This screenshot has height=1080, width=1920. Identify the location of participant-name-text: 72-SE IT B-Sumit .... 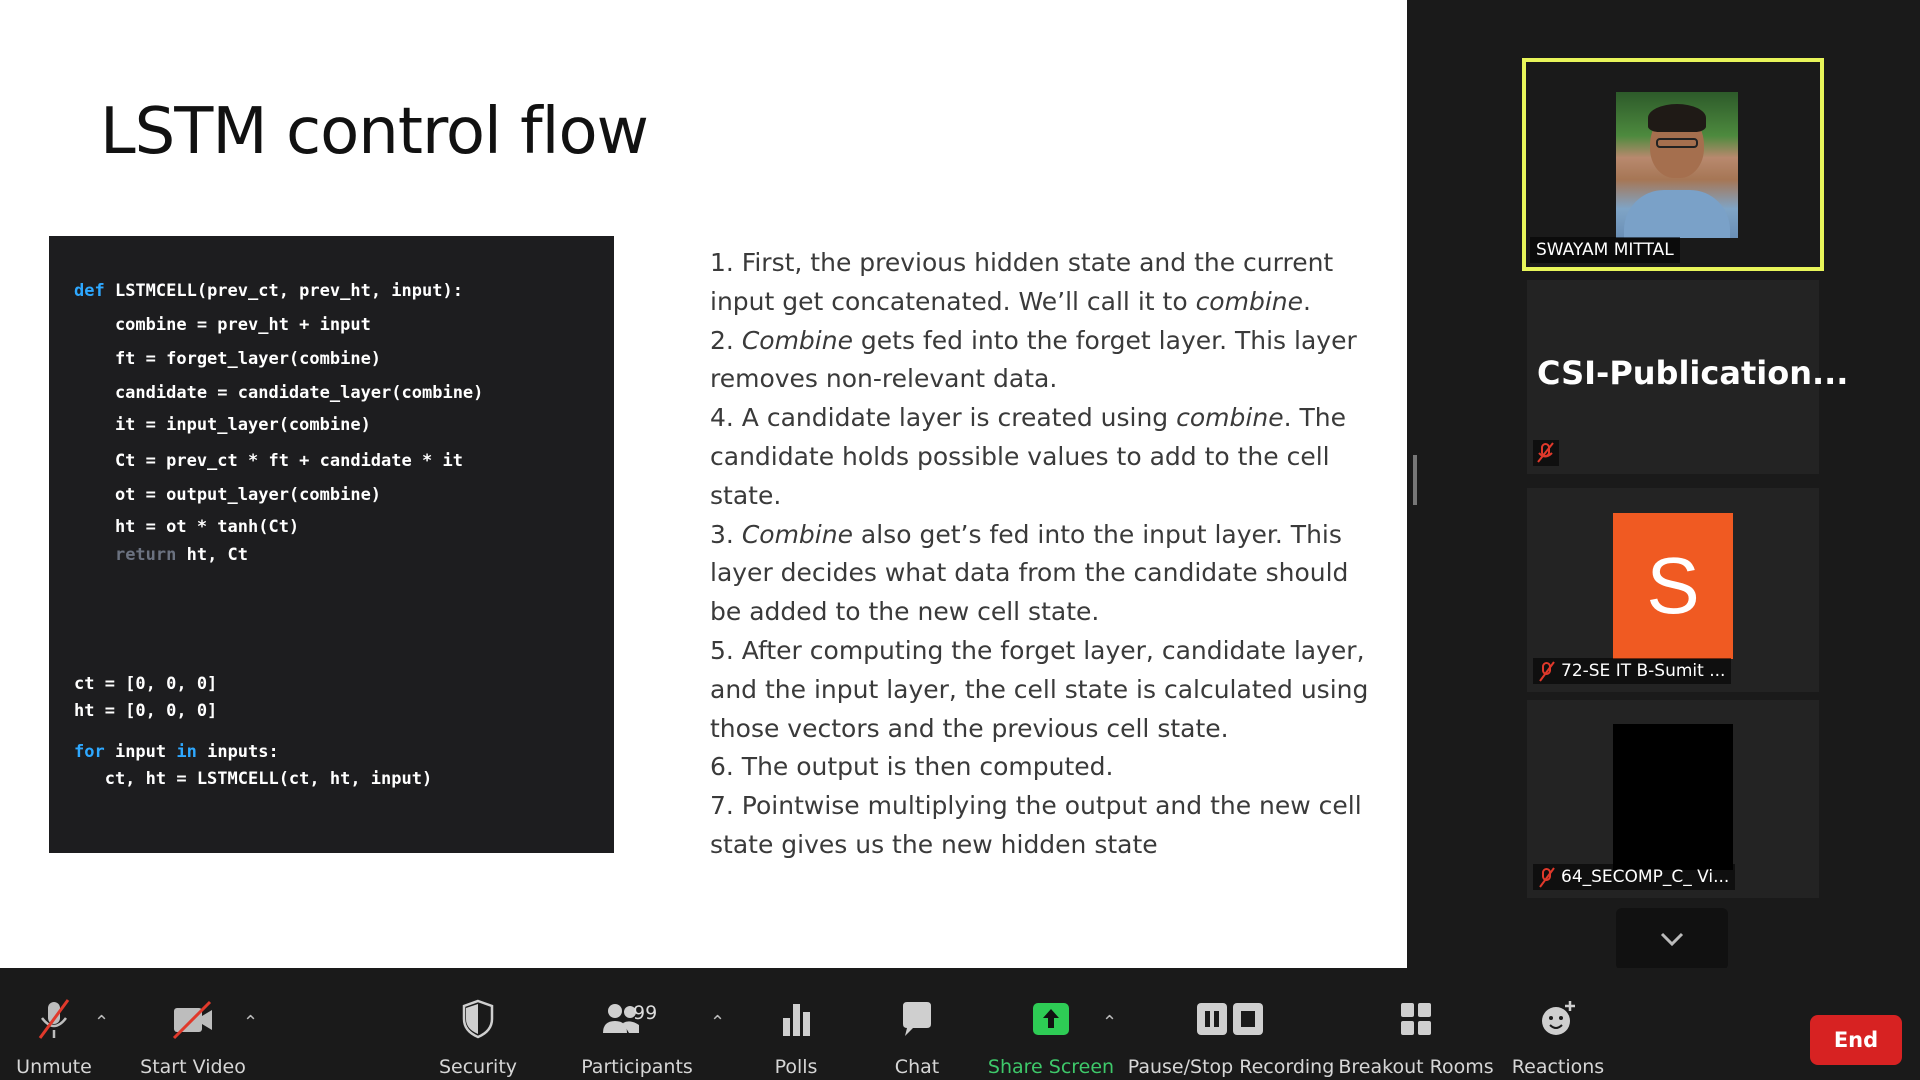
(1643, 671).